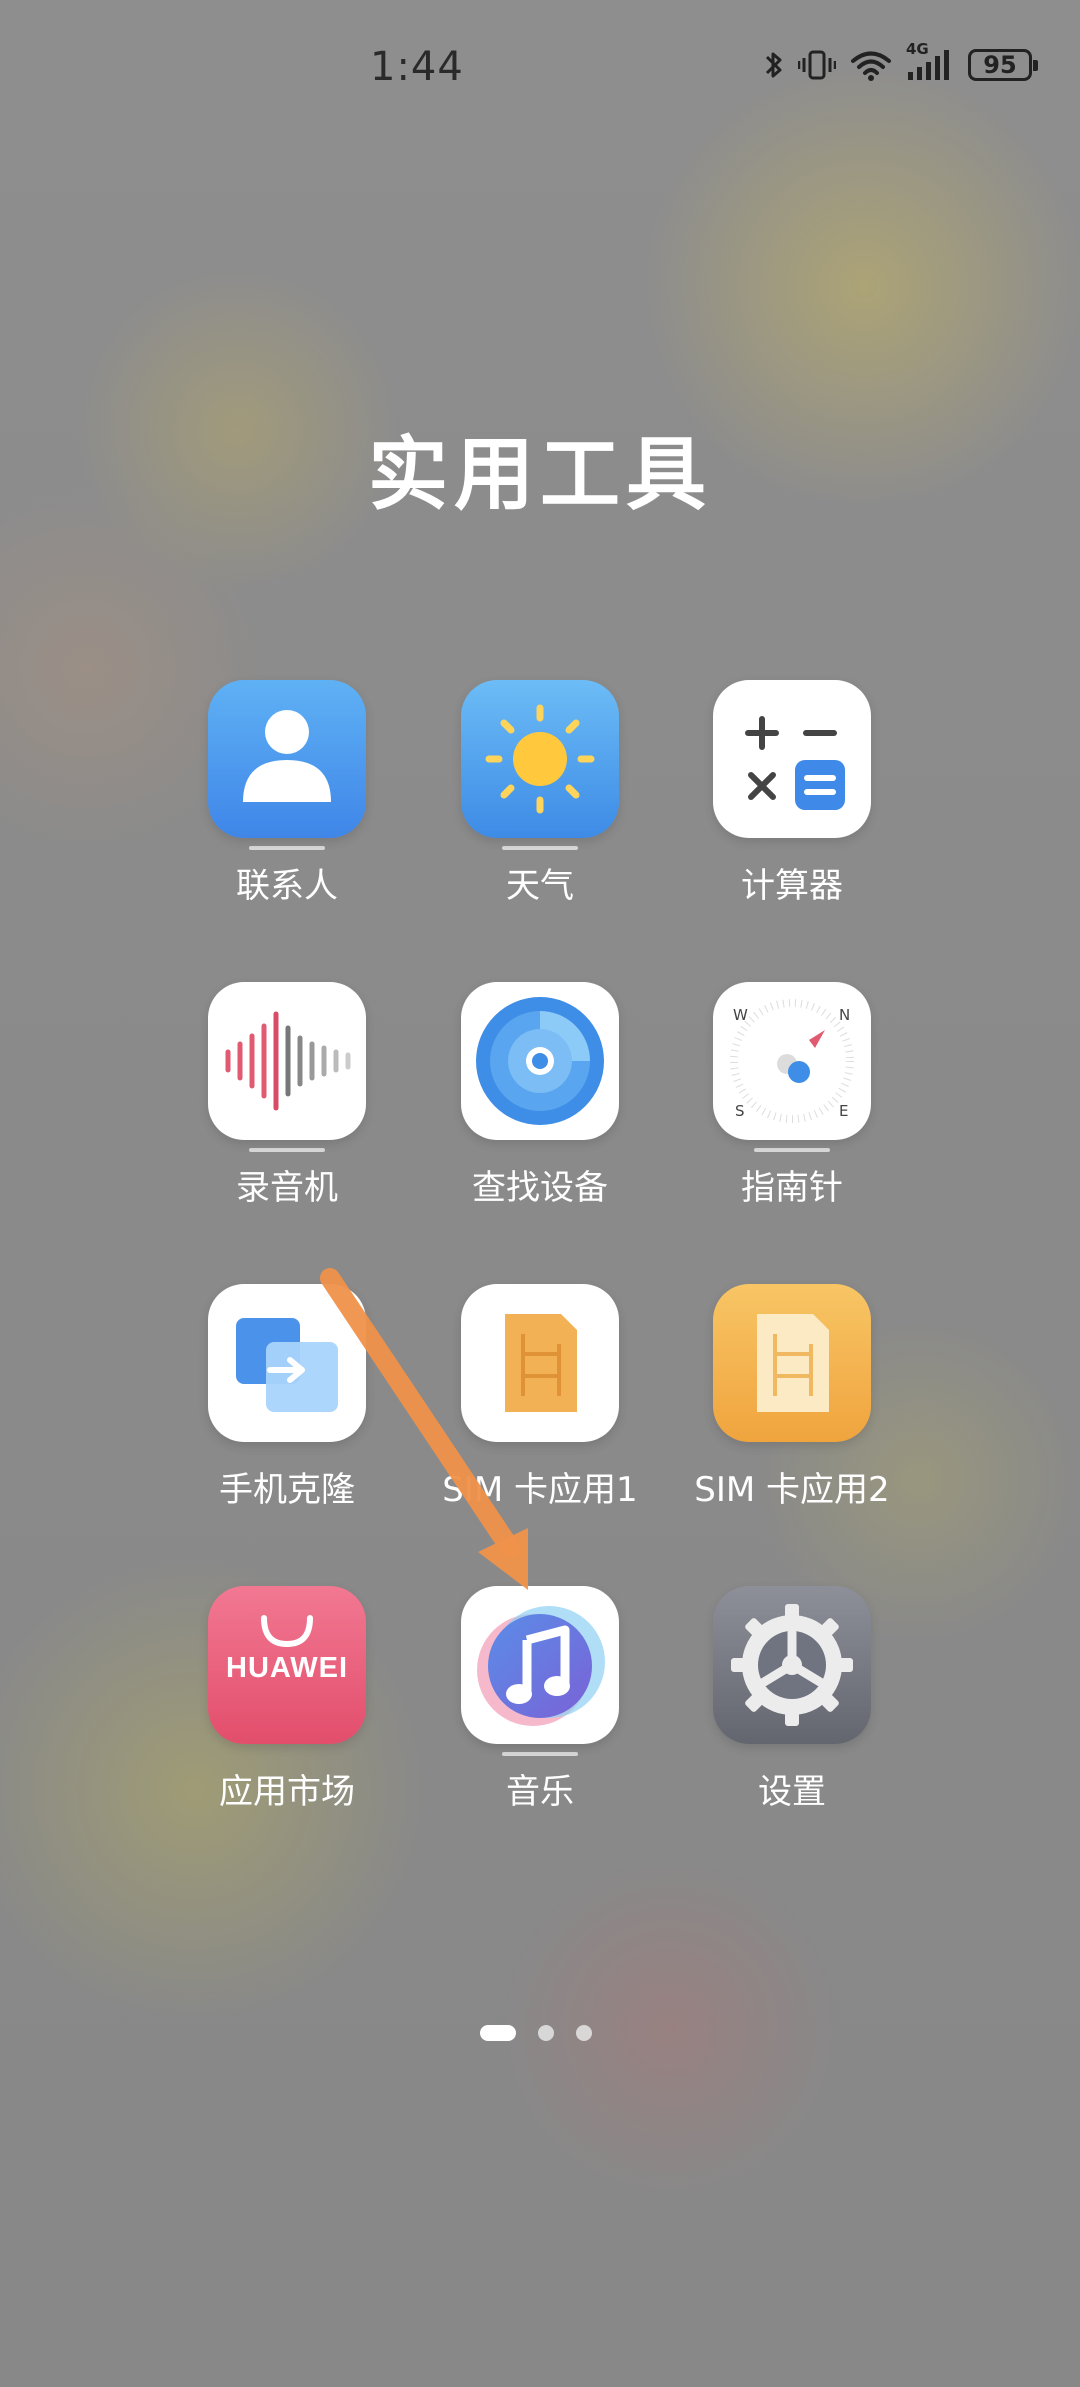  What do you see at coordinates (792, 886) in the screenshot?
I see `app-label: 计算器` at bounding box center [792, 886].